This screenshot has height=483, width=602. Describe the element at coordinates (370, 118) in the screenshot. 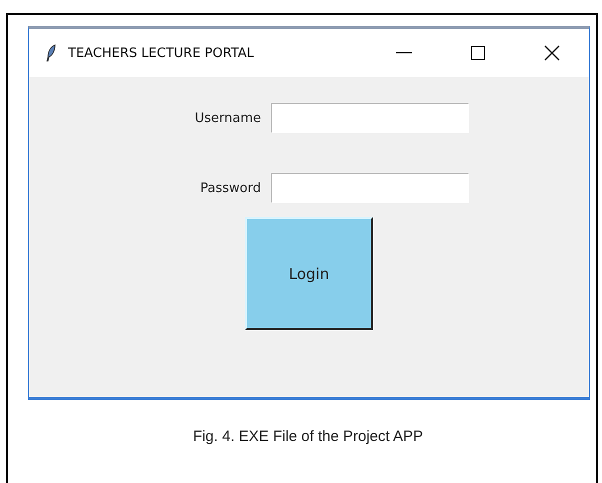

I see `username-field` at that location.